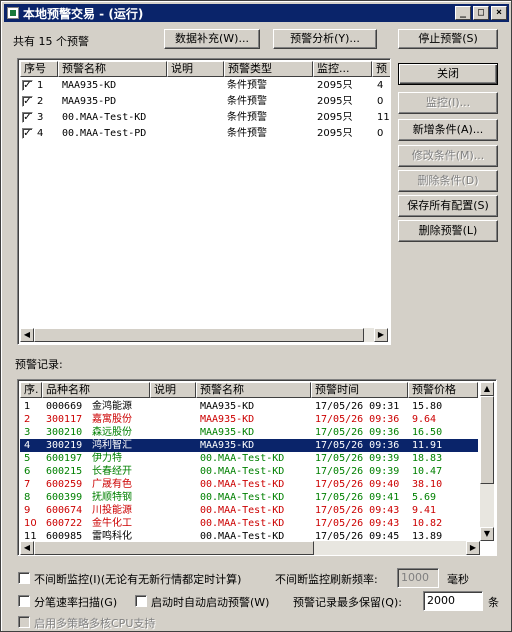  Describe the element at coordinates (40, 133) in the screenshot. I see `alert-num: 4` at that location.